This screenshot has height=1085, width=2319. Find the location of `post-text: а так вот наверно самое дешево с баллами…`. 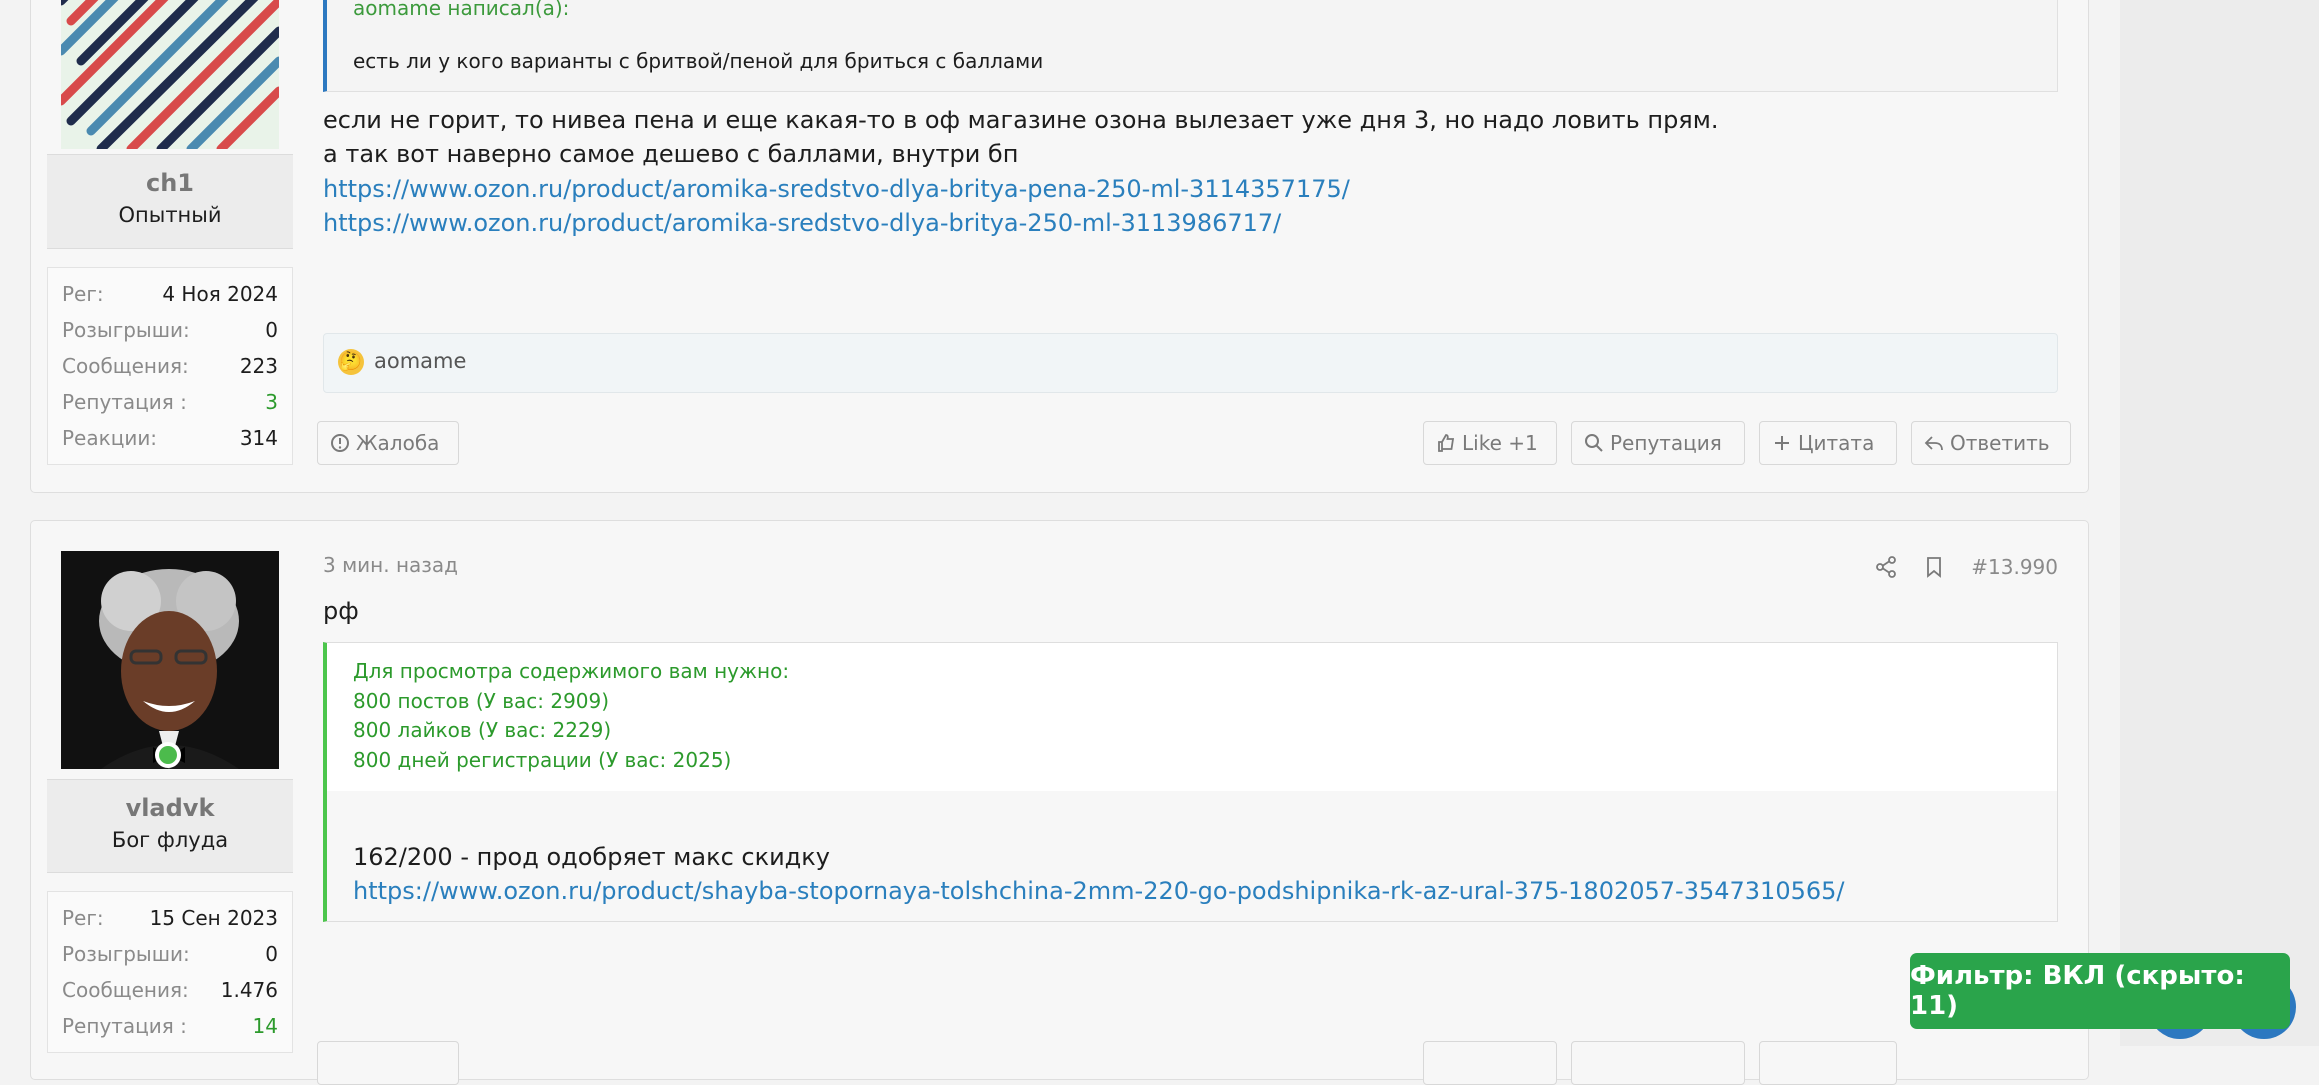

post-text: а так вот наверно самое дешево с баллами… is located at coordinates (671, 154).